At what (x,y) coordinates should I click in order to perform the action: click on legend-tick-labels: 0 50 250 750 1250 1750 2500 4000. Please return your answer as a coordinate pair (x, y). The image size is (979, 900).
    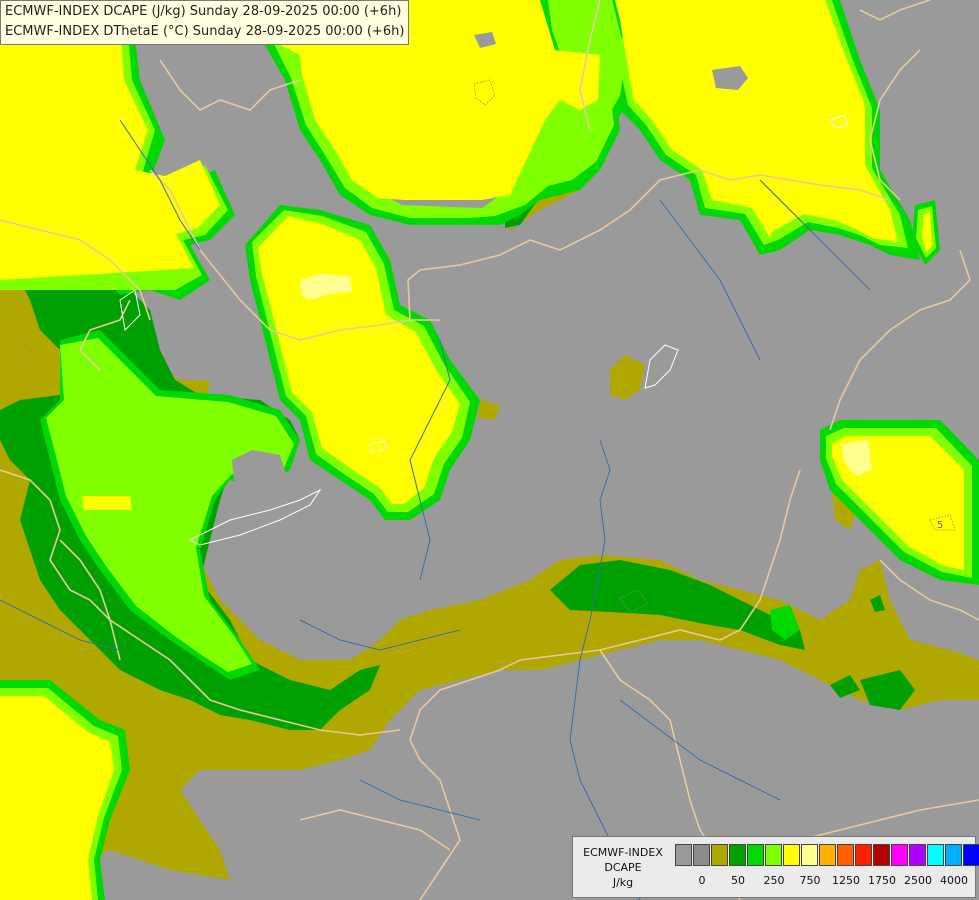
    Looking at the image, I should click on (825, 882).